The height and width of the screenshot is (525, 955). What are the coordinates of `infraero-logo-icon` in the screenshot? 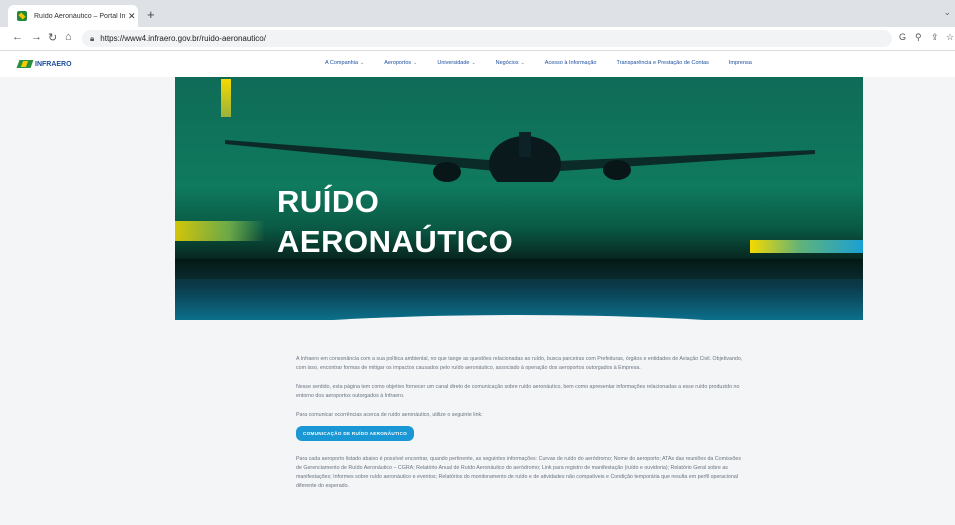 It's located at (25, 64).